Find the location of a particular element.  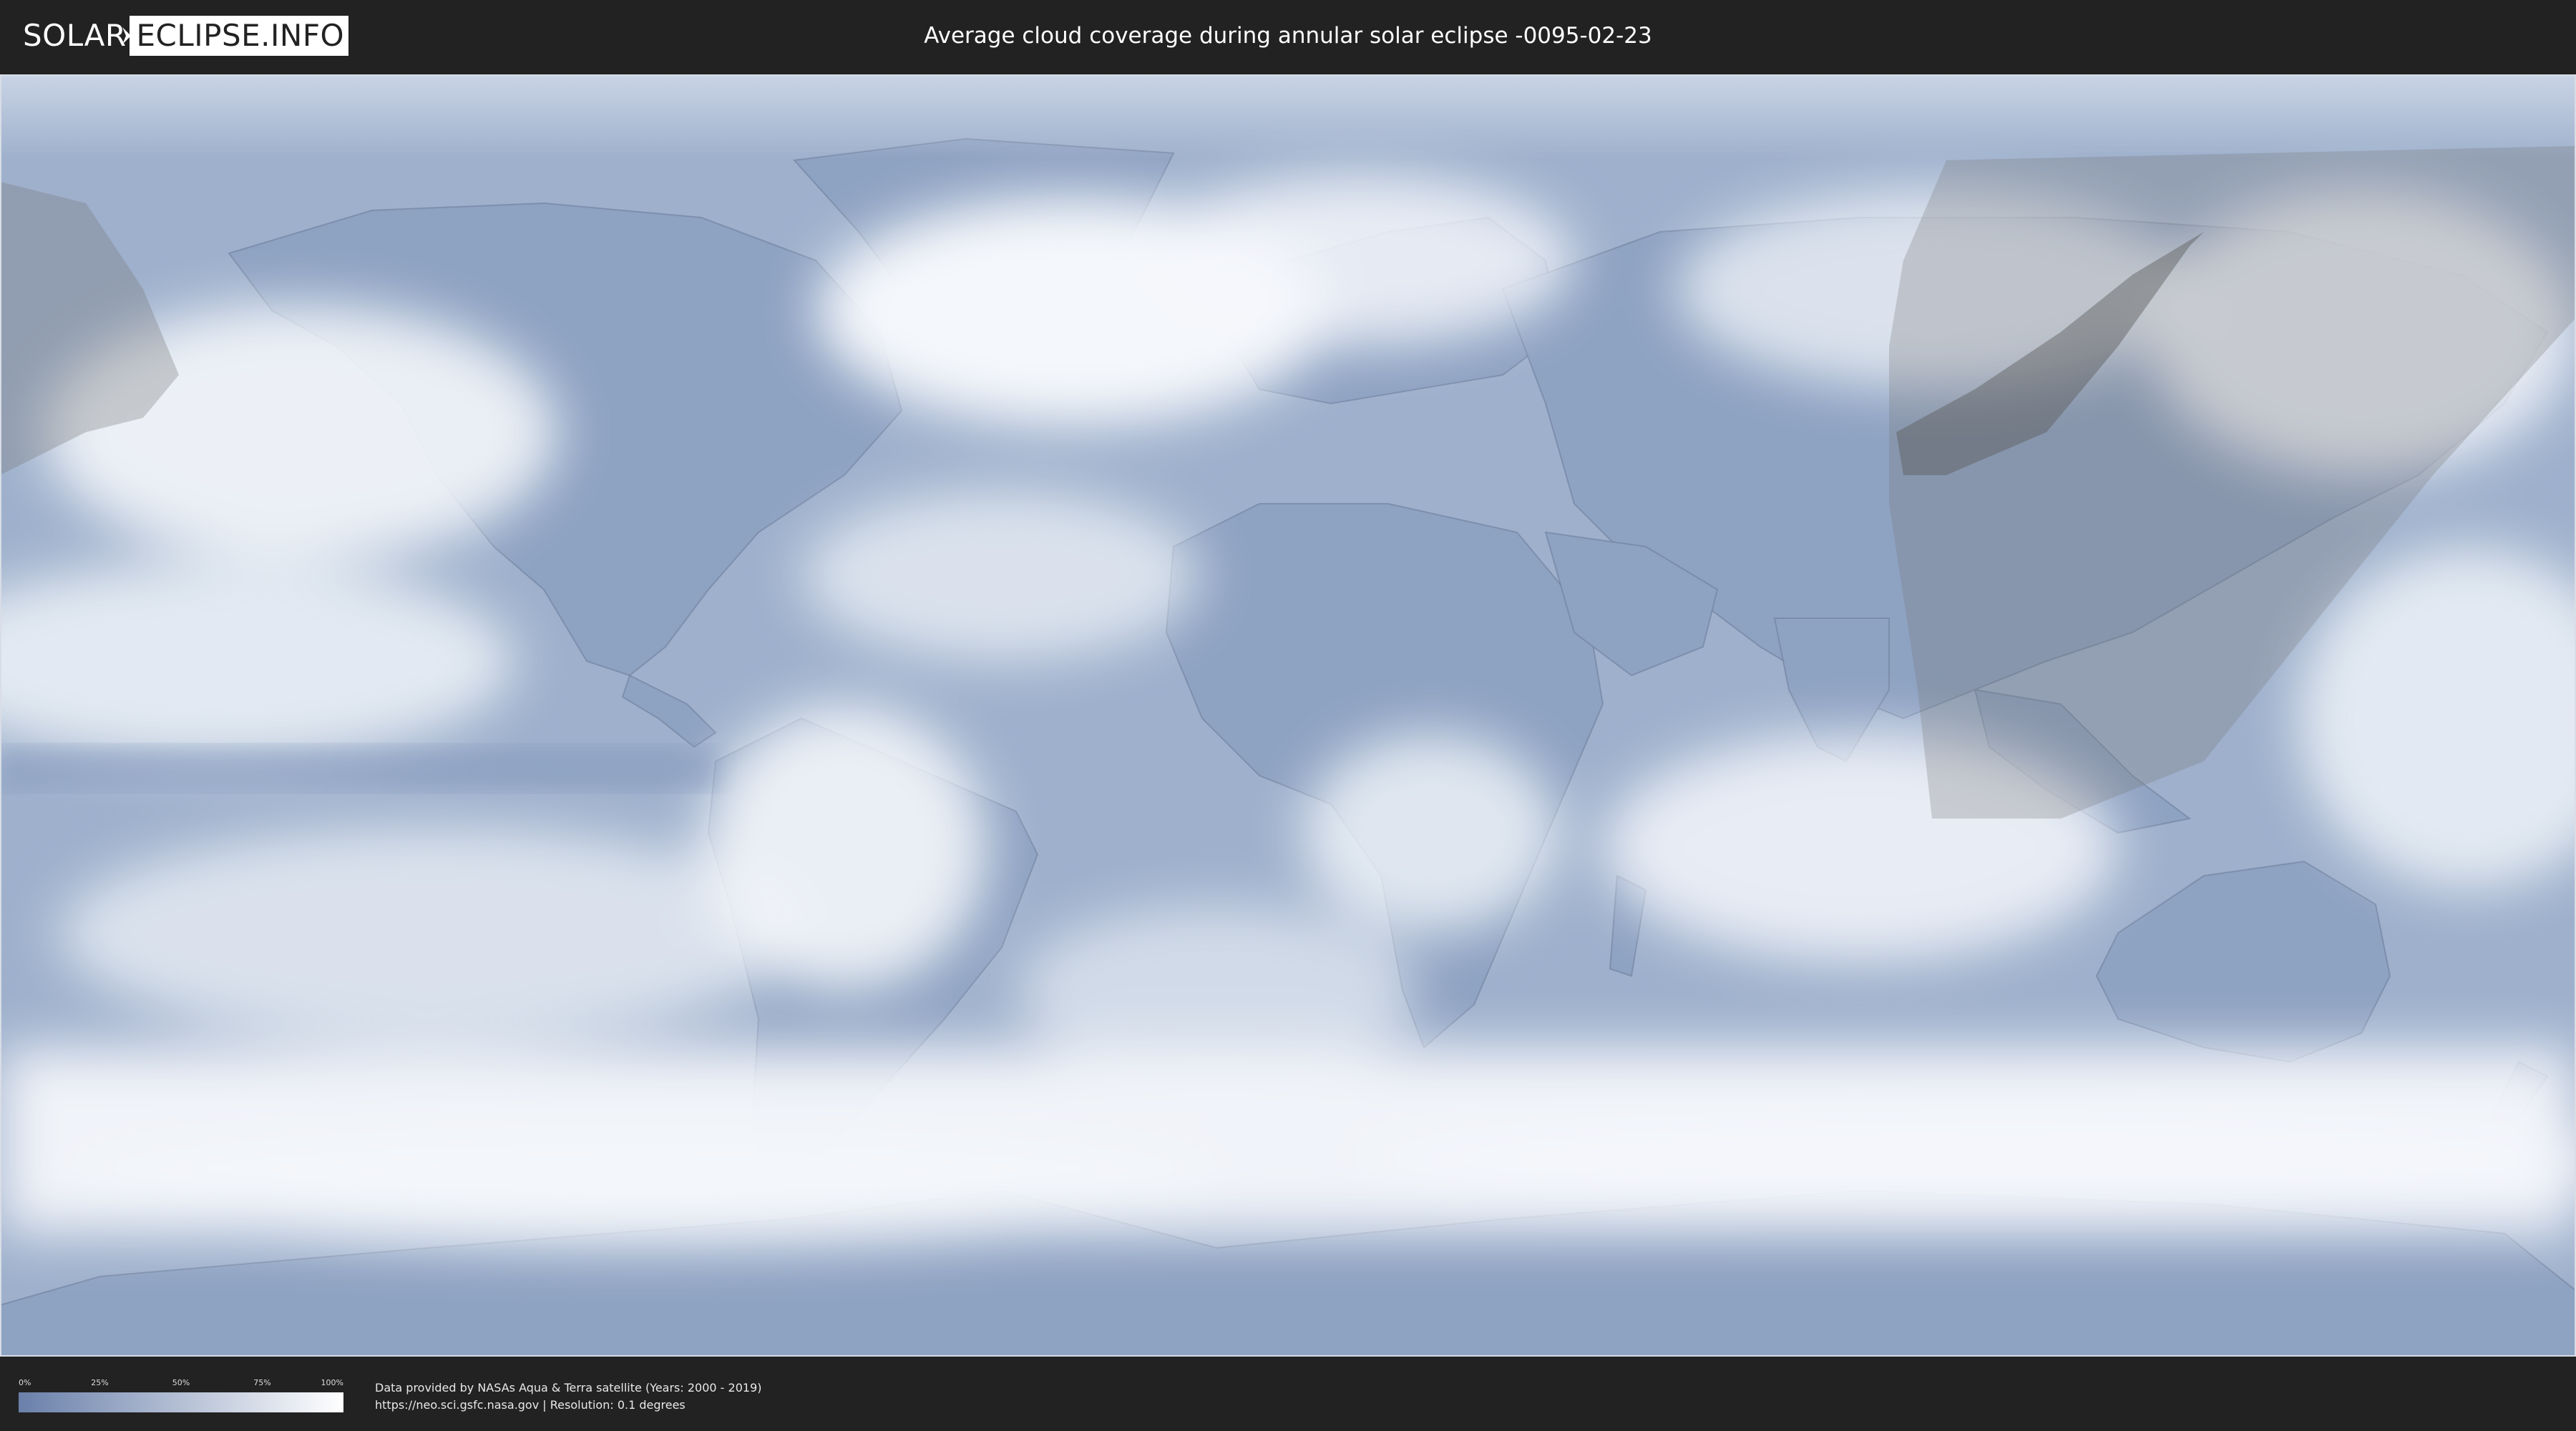

legend-tick: 25% is located at coordinates (100, 1383).